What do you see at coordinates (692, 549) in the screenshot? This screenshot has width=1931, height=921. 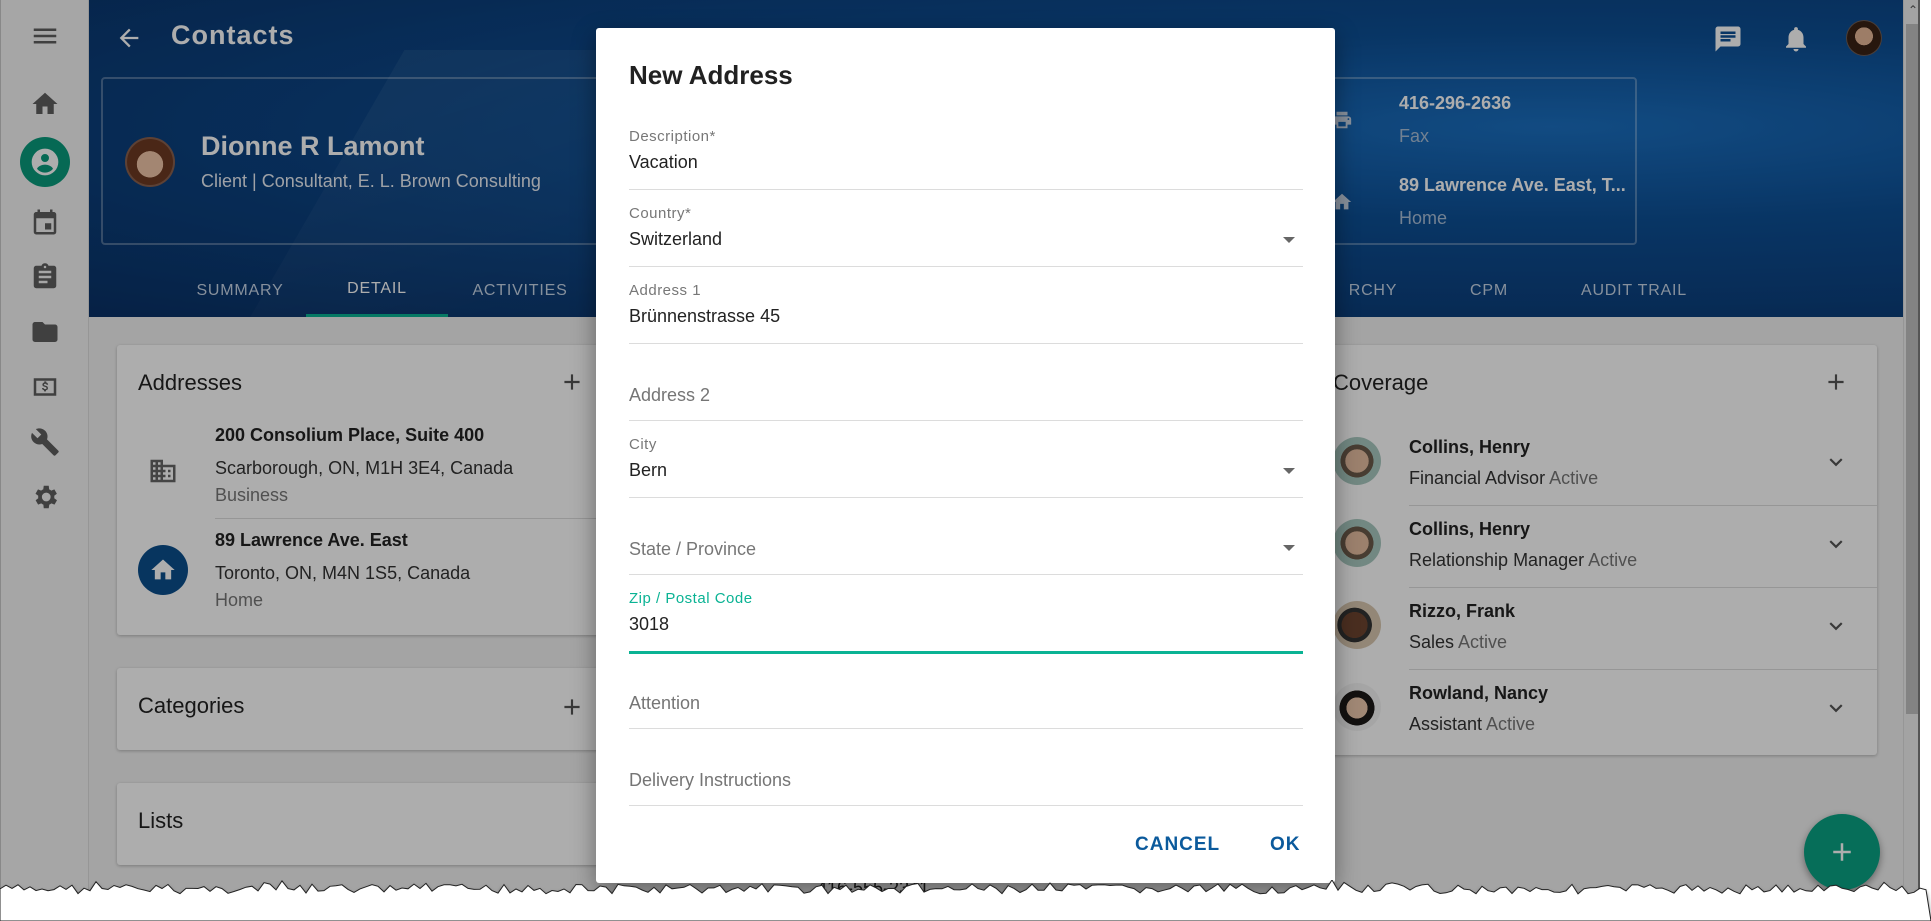 I see `state-select: State / Province` at bounding box center [692, 549].